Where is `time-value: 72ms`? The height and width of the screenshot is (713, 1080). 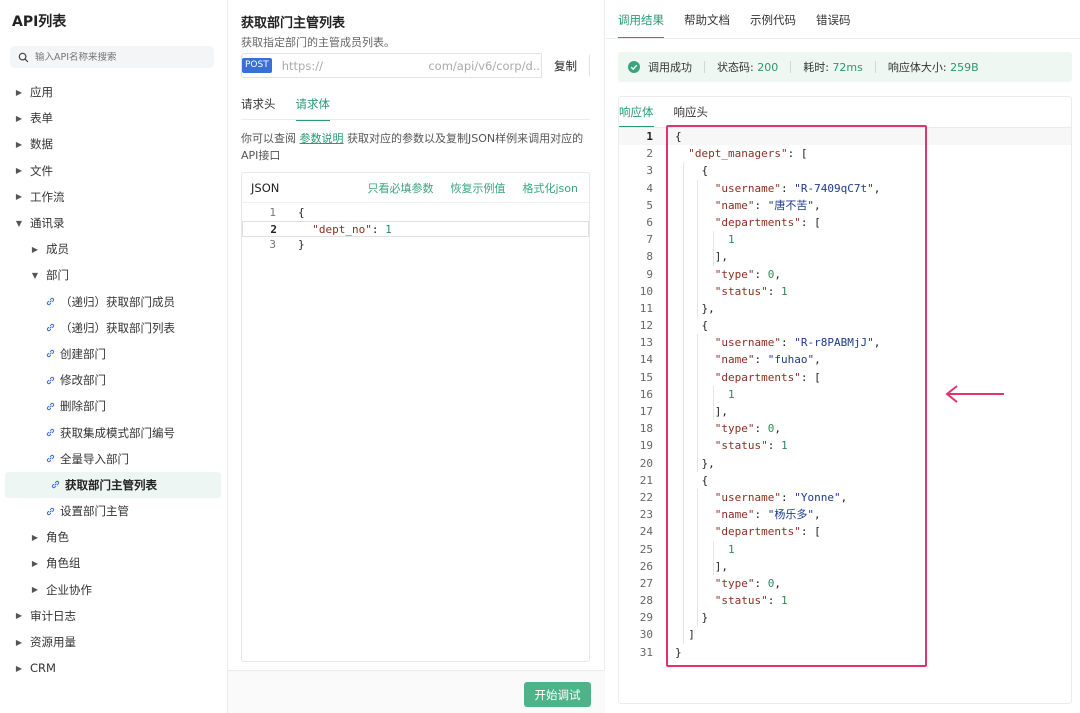 time-value: 72ms is located at coordinates (847, 67).